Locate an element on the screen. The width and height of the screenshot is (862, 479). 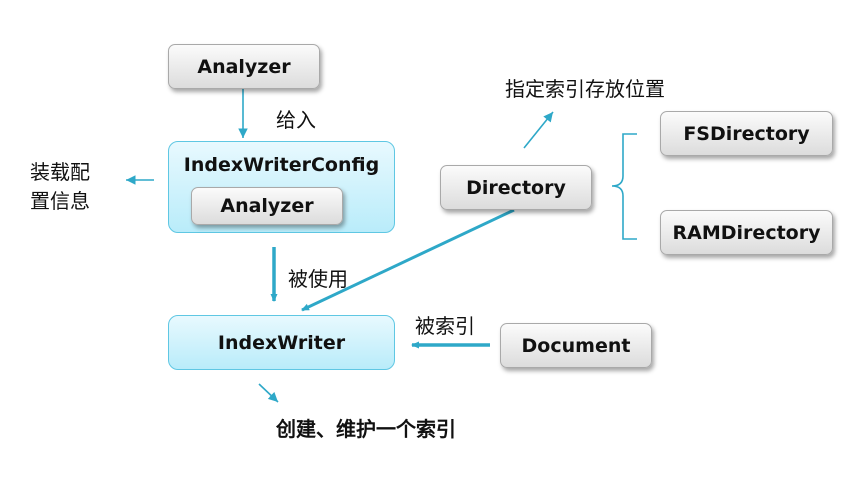
label-specify-location: 指定索引存放位置 is located at coordinates (585, 89).